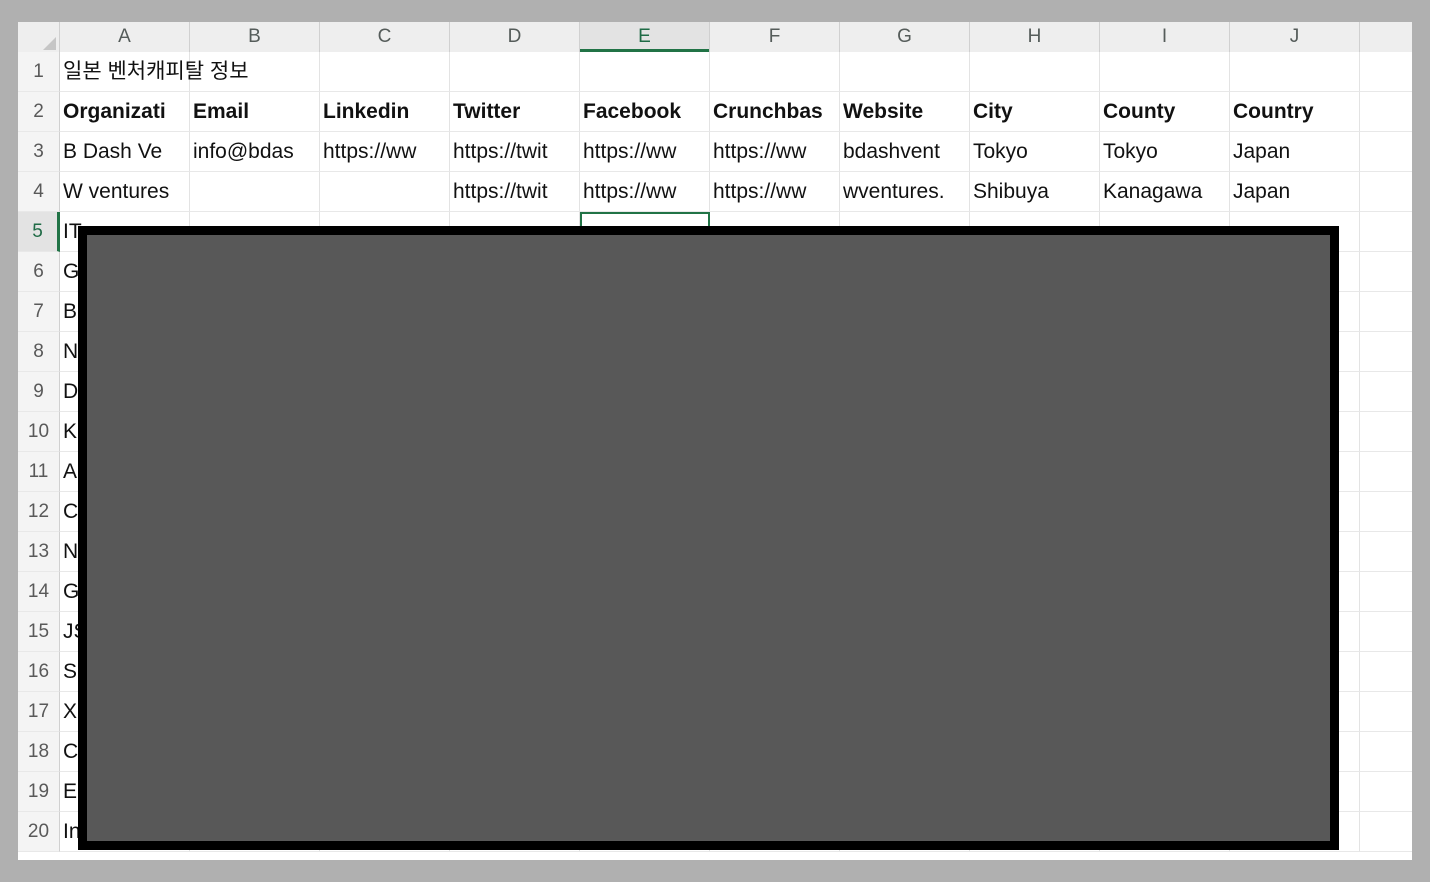  I want to click on row-header-1: 1, so click(39, 72).